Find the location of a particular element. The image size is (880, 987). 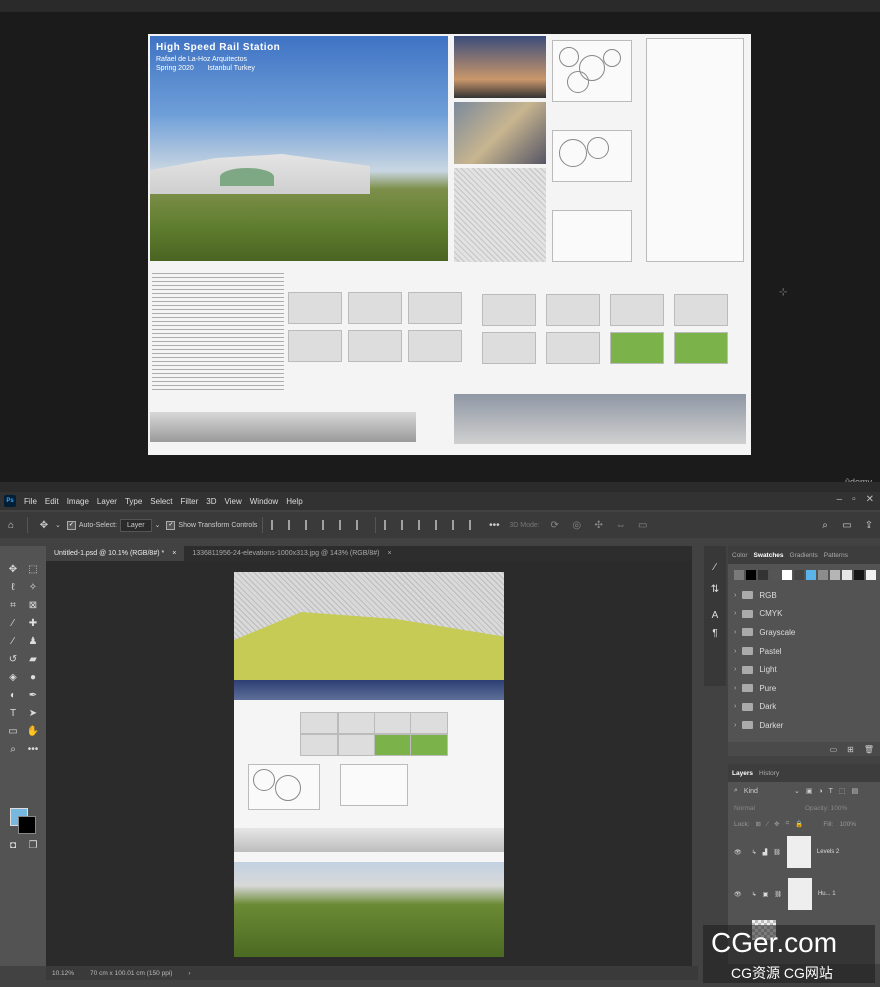

layer-row: 👁 ↳ ▣ ⛓ Hu... 1 is located at coordinates (804, 894).